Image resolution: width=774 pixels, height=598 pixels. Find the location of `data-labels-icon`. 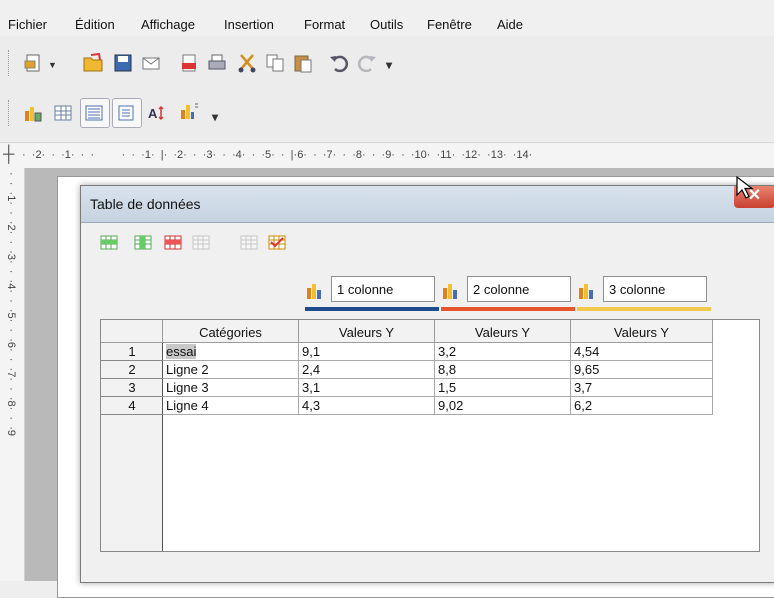

data-labels-icon is located at coordinates (126, 113).